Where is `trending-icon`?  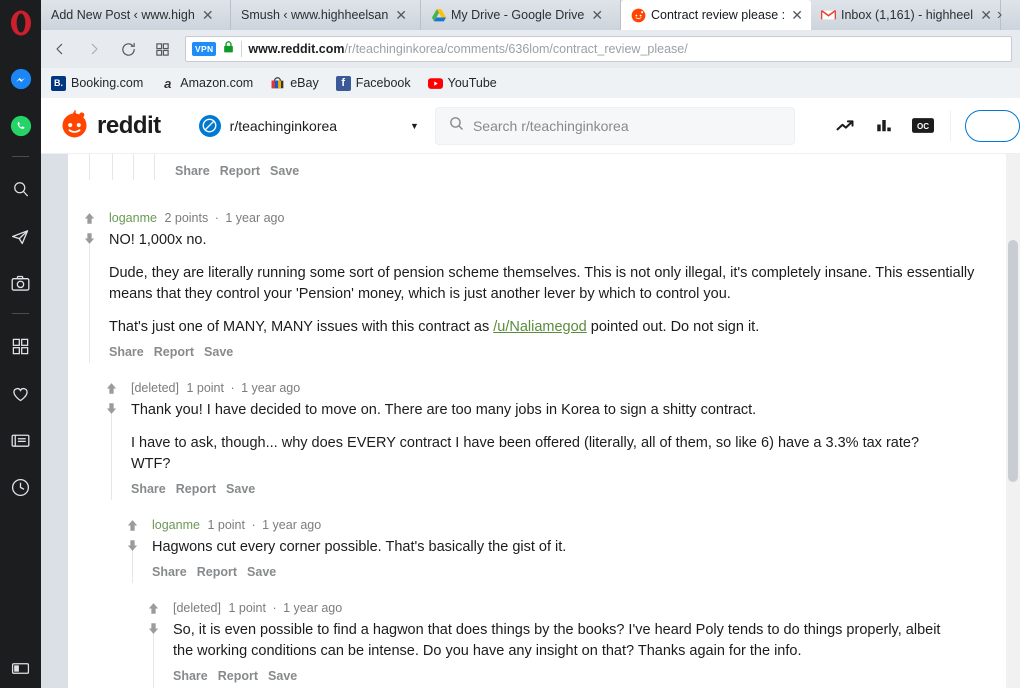
trending-icon is located at coordinates (845, 126).